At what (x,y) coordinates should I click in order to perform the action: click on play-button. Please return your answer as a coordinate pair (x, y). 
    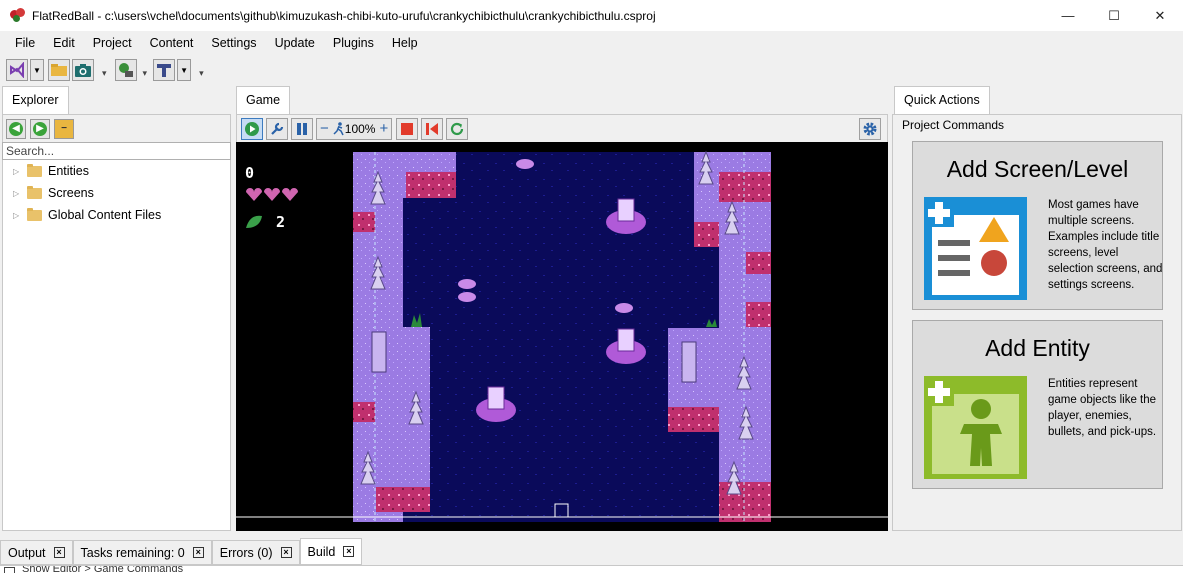
    Looking at the image, I should click on (252, 128).